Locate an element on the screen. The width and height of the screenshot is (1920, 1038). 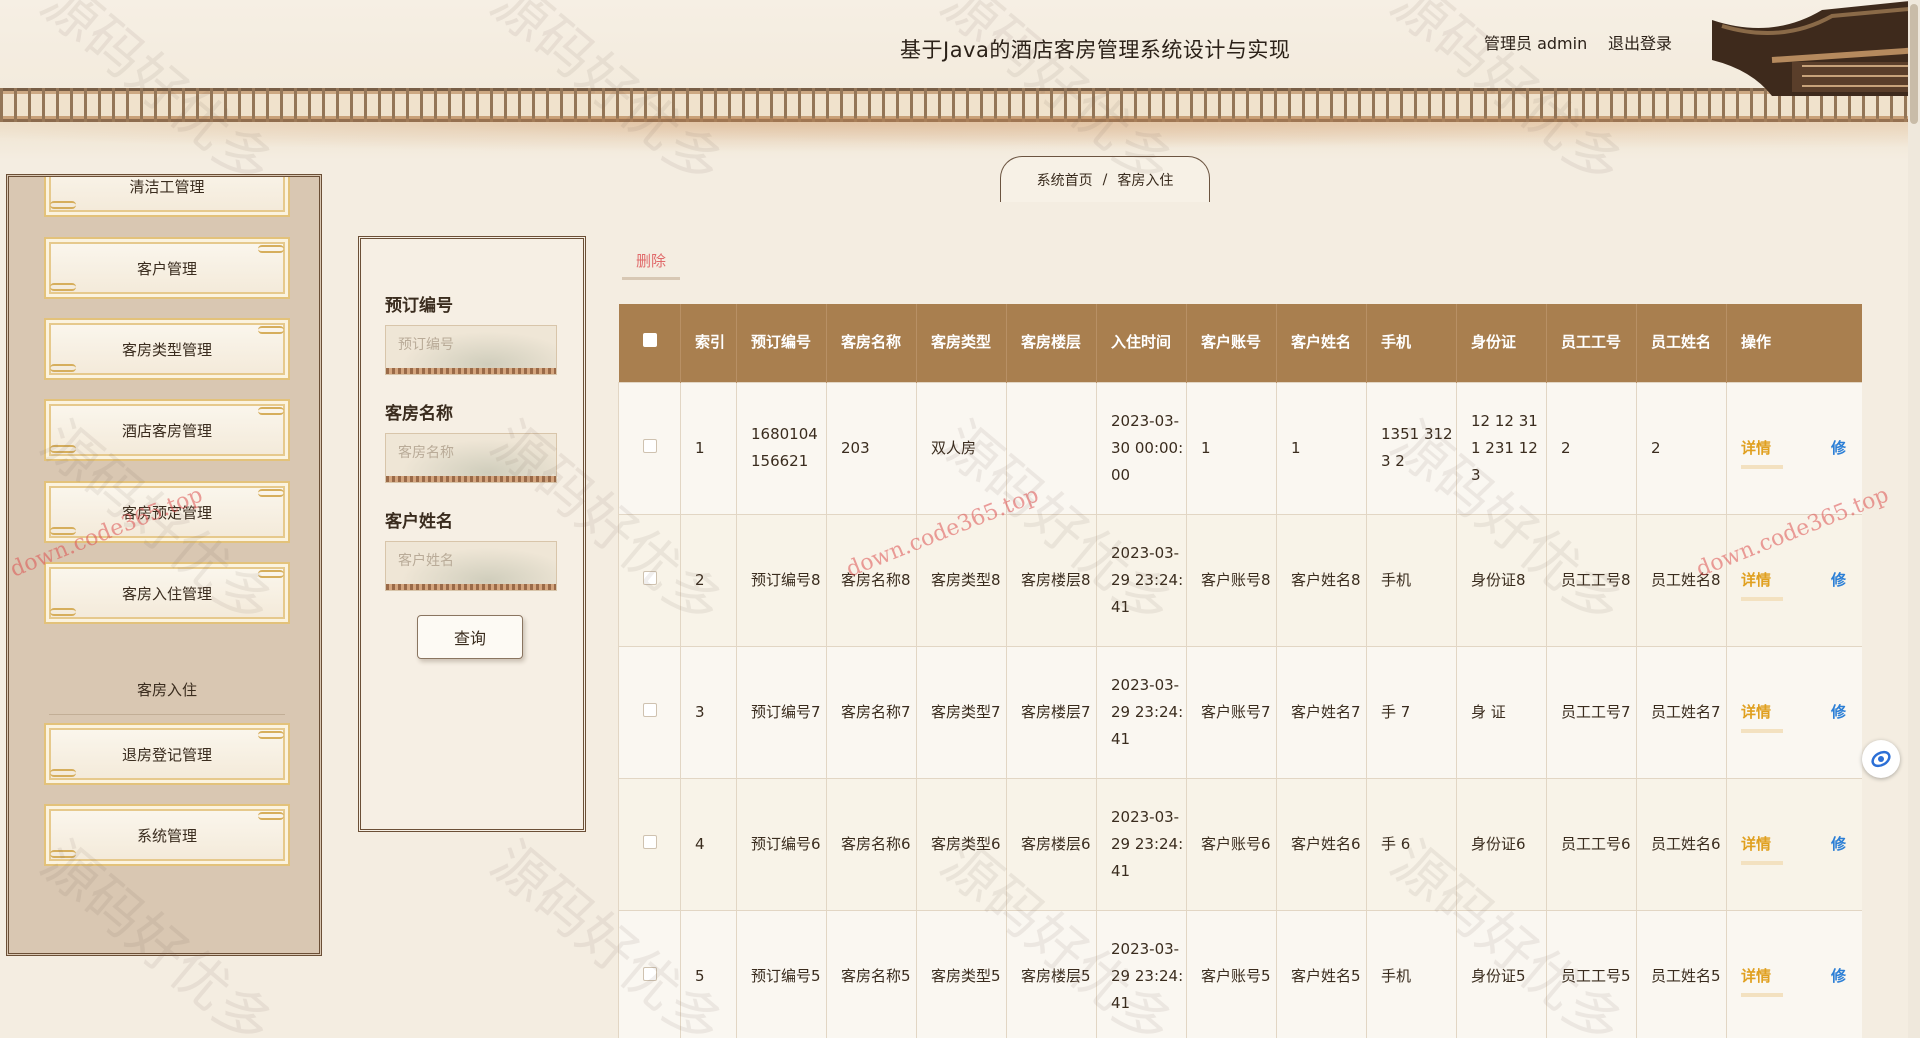
sidebar-item-reservation: 客房预定管理 is located at coordinates (167, 512).